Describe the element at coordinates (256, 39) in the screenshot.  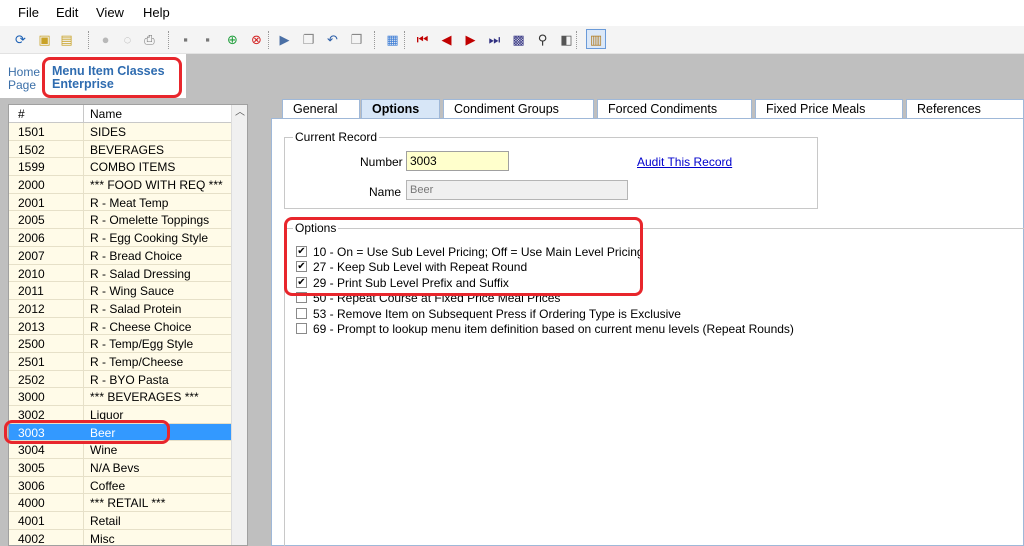
I see `delete-icon: ⊗` at that location.